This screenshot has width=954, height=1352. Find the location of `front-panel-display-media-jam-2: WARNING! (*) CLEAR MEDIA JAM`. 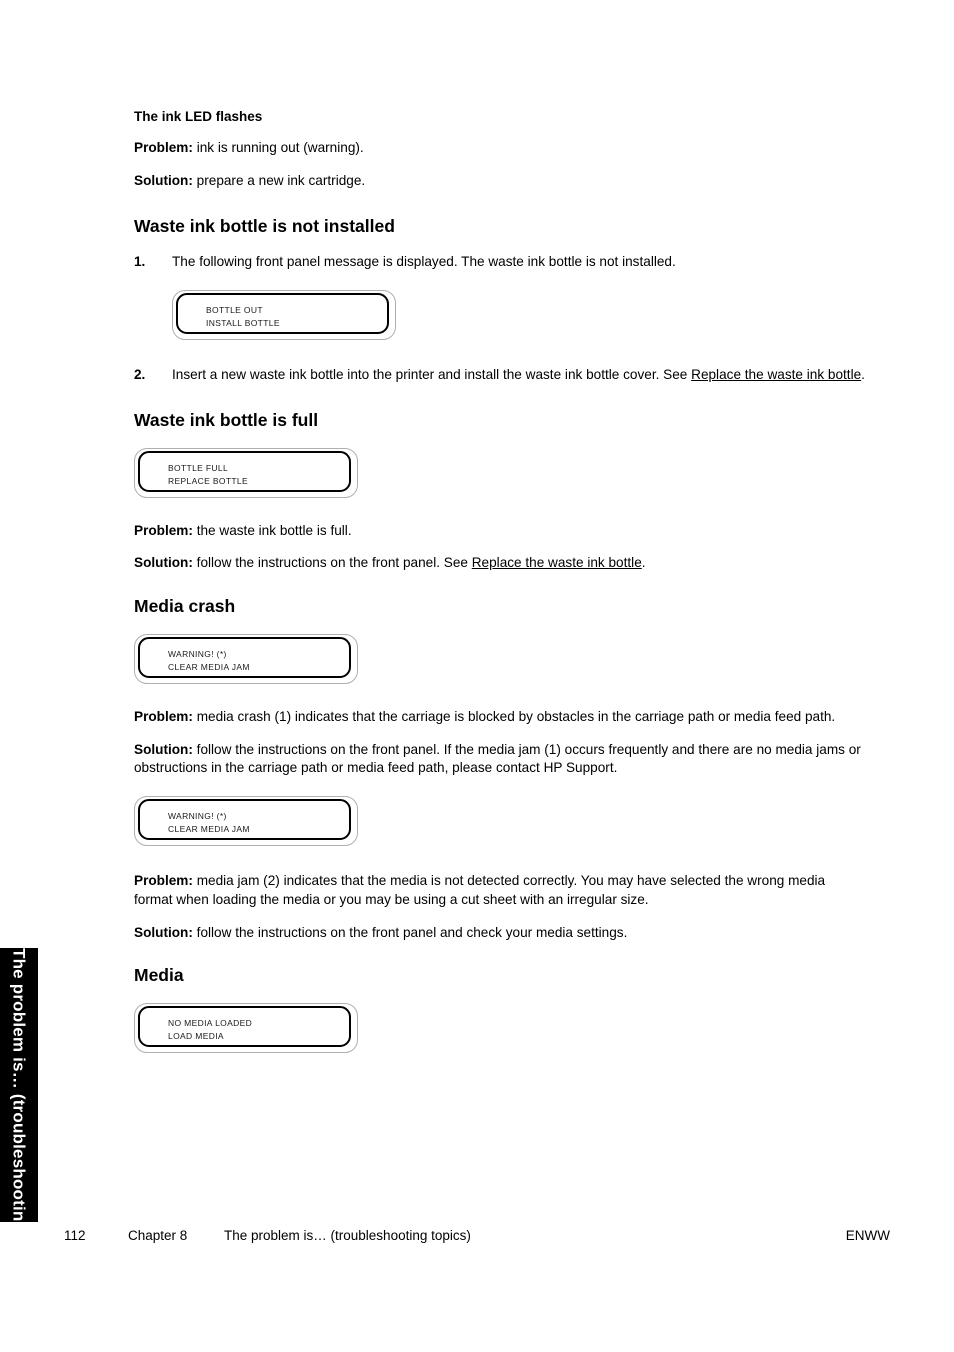

front-panel-display-media-jam-2: WARNING! (*) CLEAR MEDIA JAM is located at coordinates (246, 821).